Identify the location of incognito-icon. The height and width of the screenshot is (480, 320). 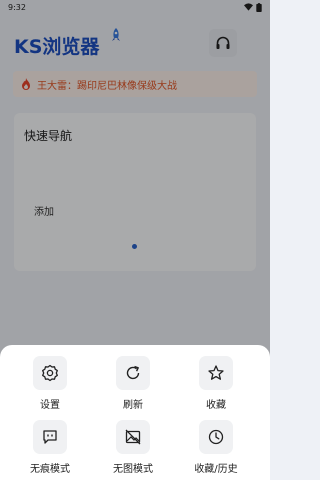
(50, 437).